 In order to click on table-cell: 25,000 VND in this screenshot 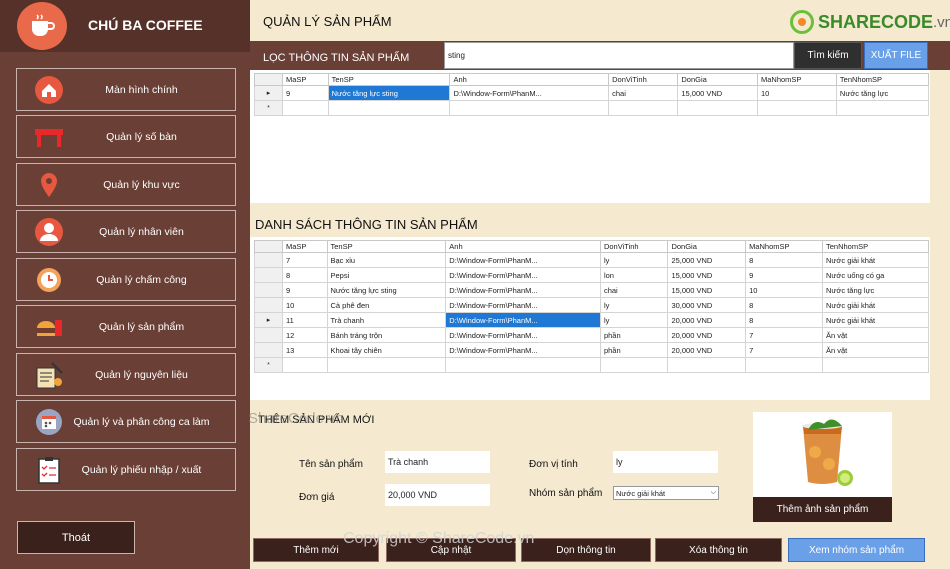, I will do `click(707, 260)`.